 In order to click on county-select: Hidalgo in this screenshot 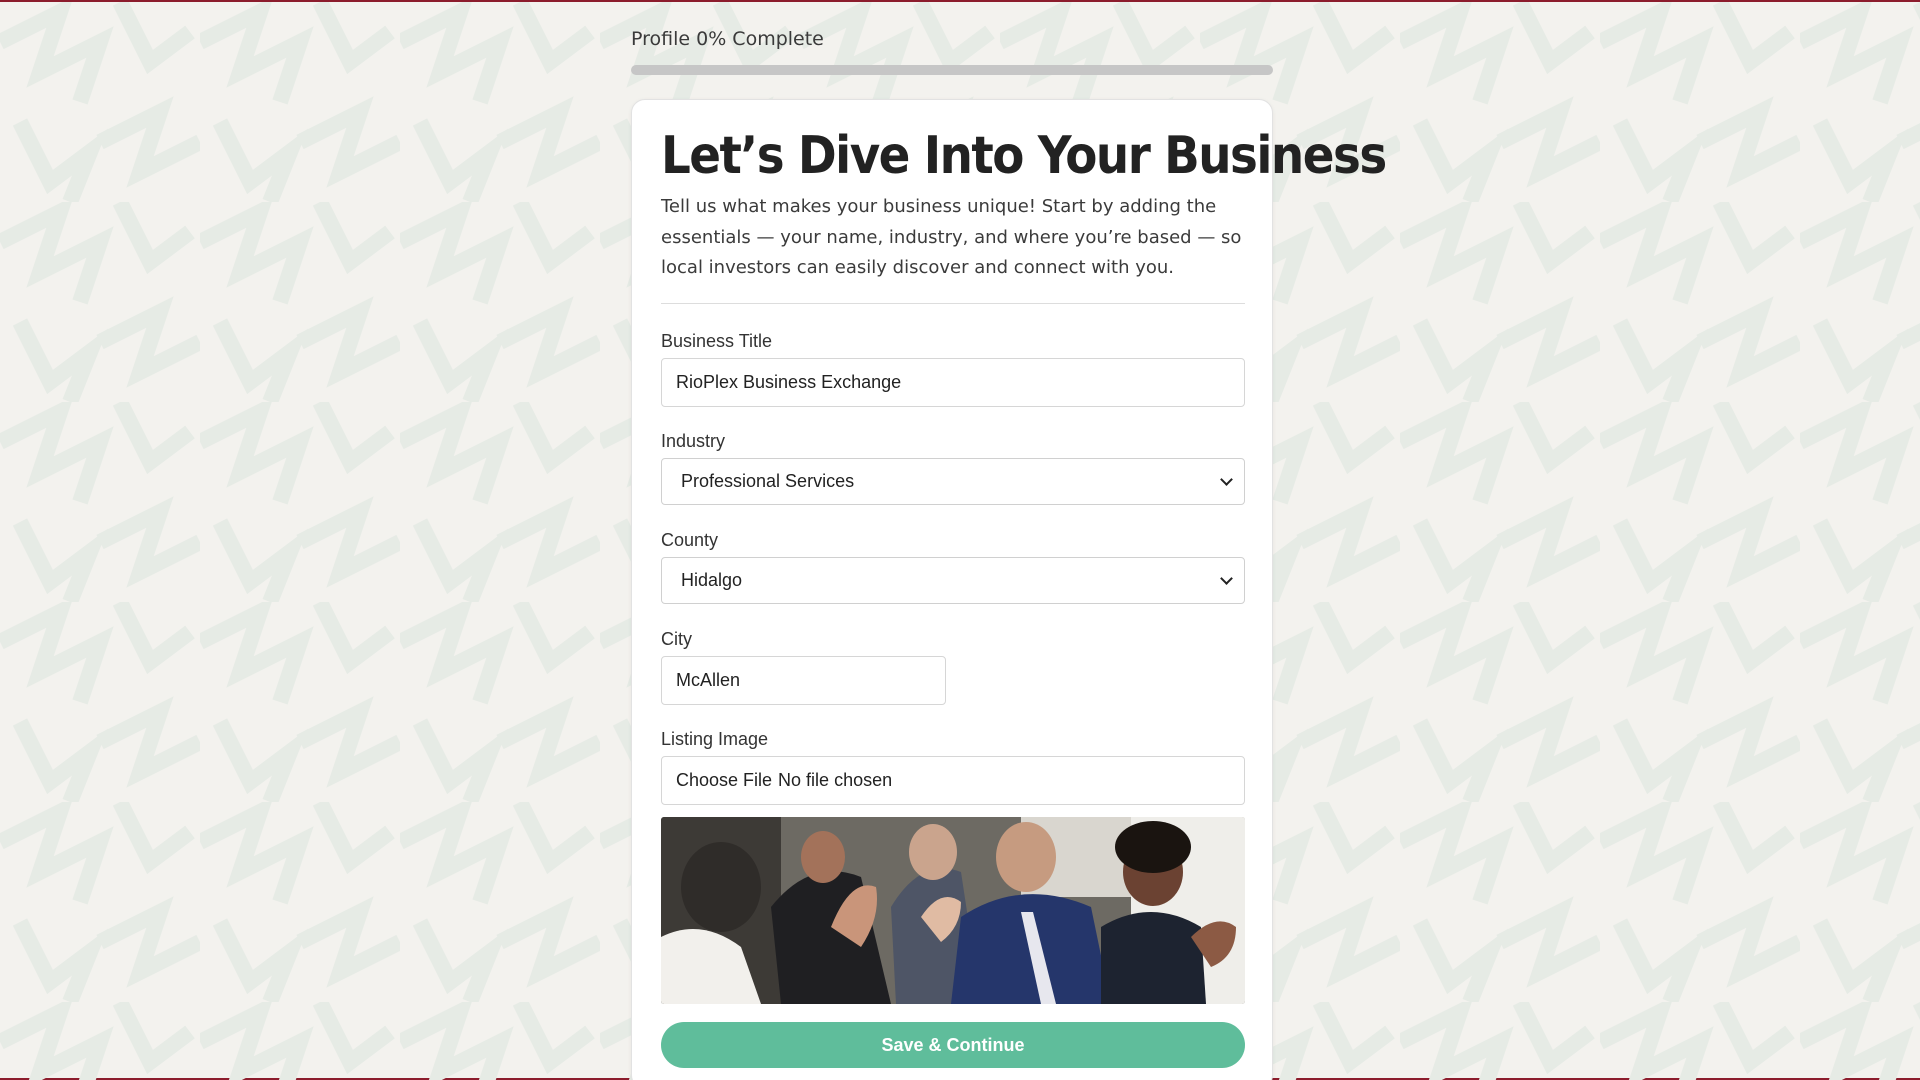, I will do `click(953, 580)`.